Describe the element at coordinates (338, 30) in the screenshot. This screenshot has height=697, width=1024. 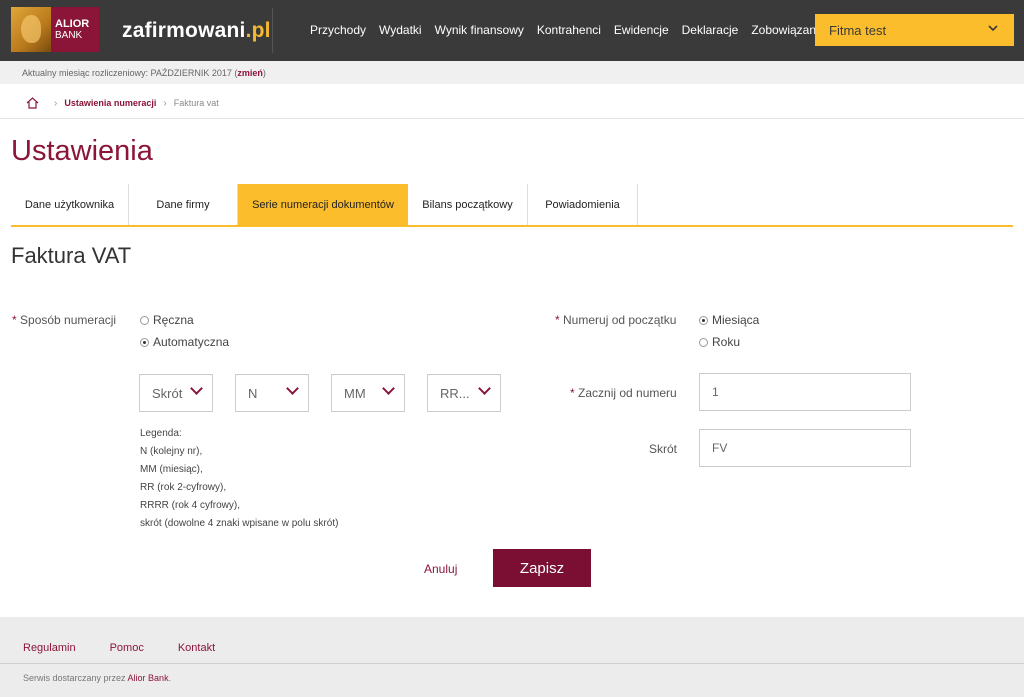
I see `nav-przychody: Przychody` at that location.